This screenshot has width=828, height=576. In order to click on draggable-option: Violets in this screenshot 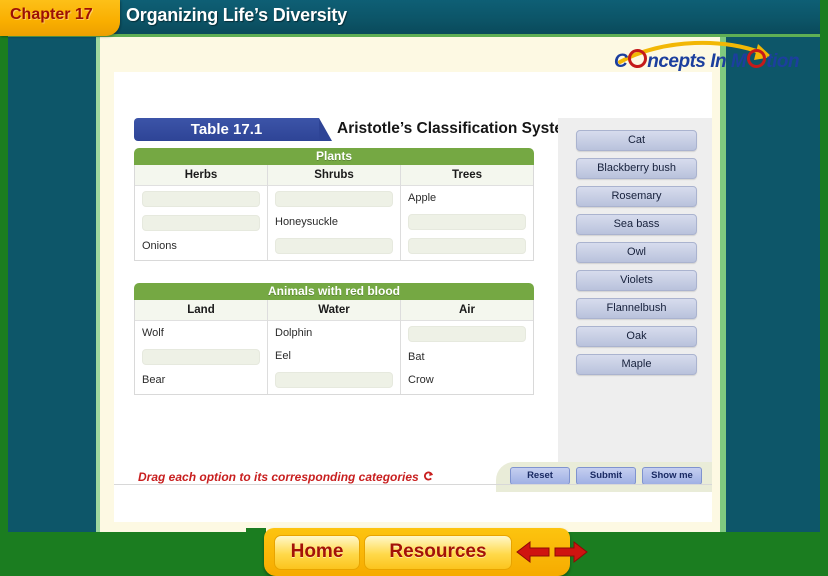, I will do `click(636, 280)`.